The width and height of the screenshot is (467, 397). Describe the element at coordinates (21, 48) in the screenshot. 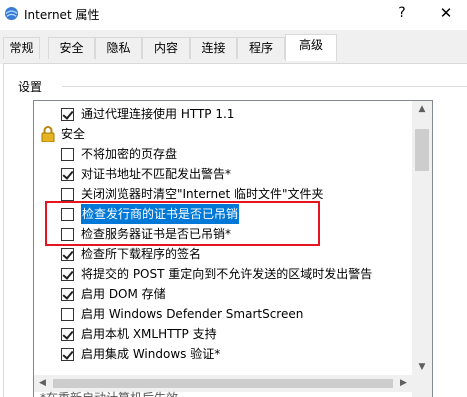

I see `tab-general: 常规` at that location.